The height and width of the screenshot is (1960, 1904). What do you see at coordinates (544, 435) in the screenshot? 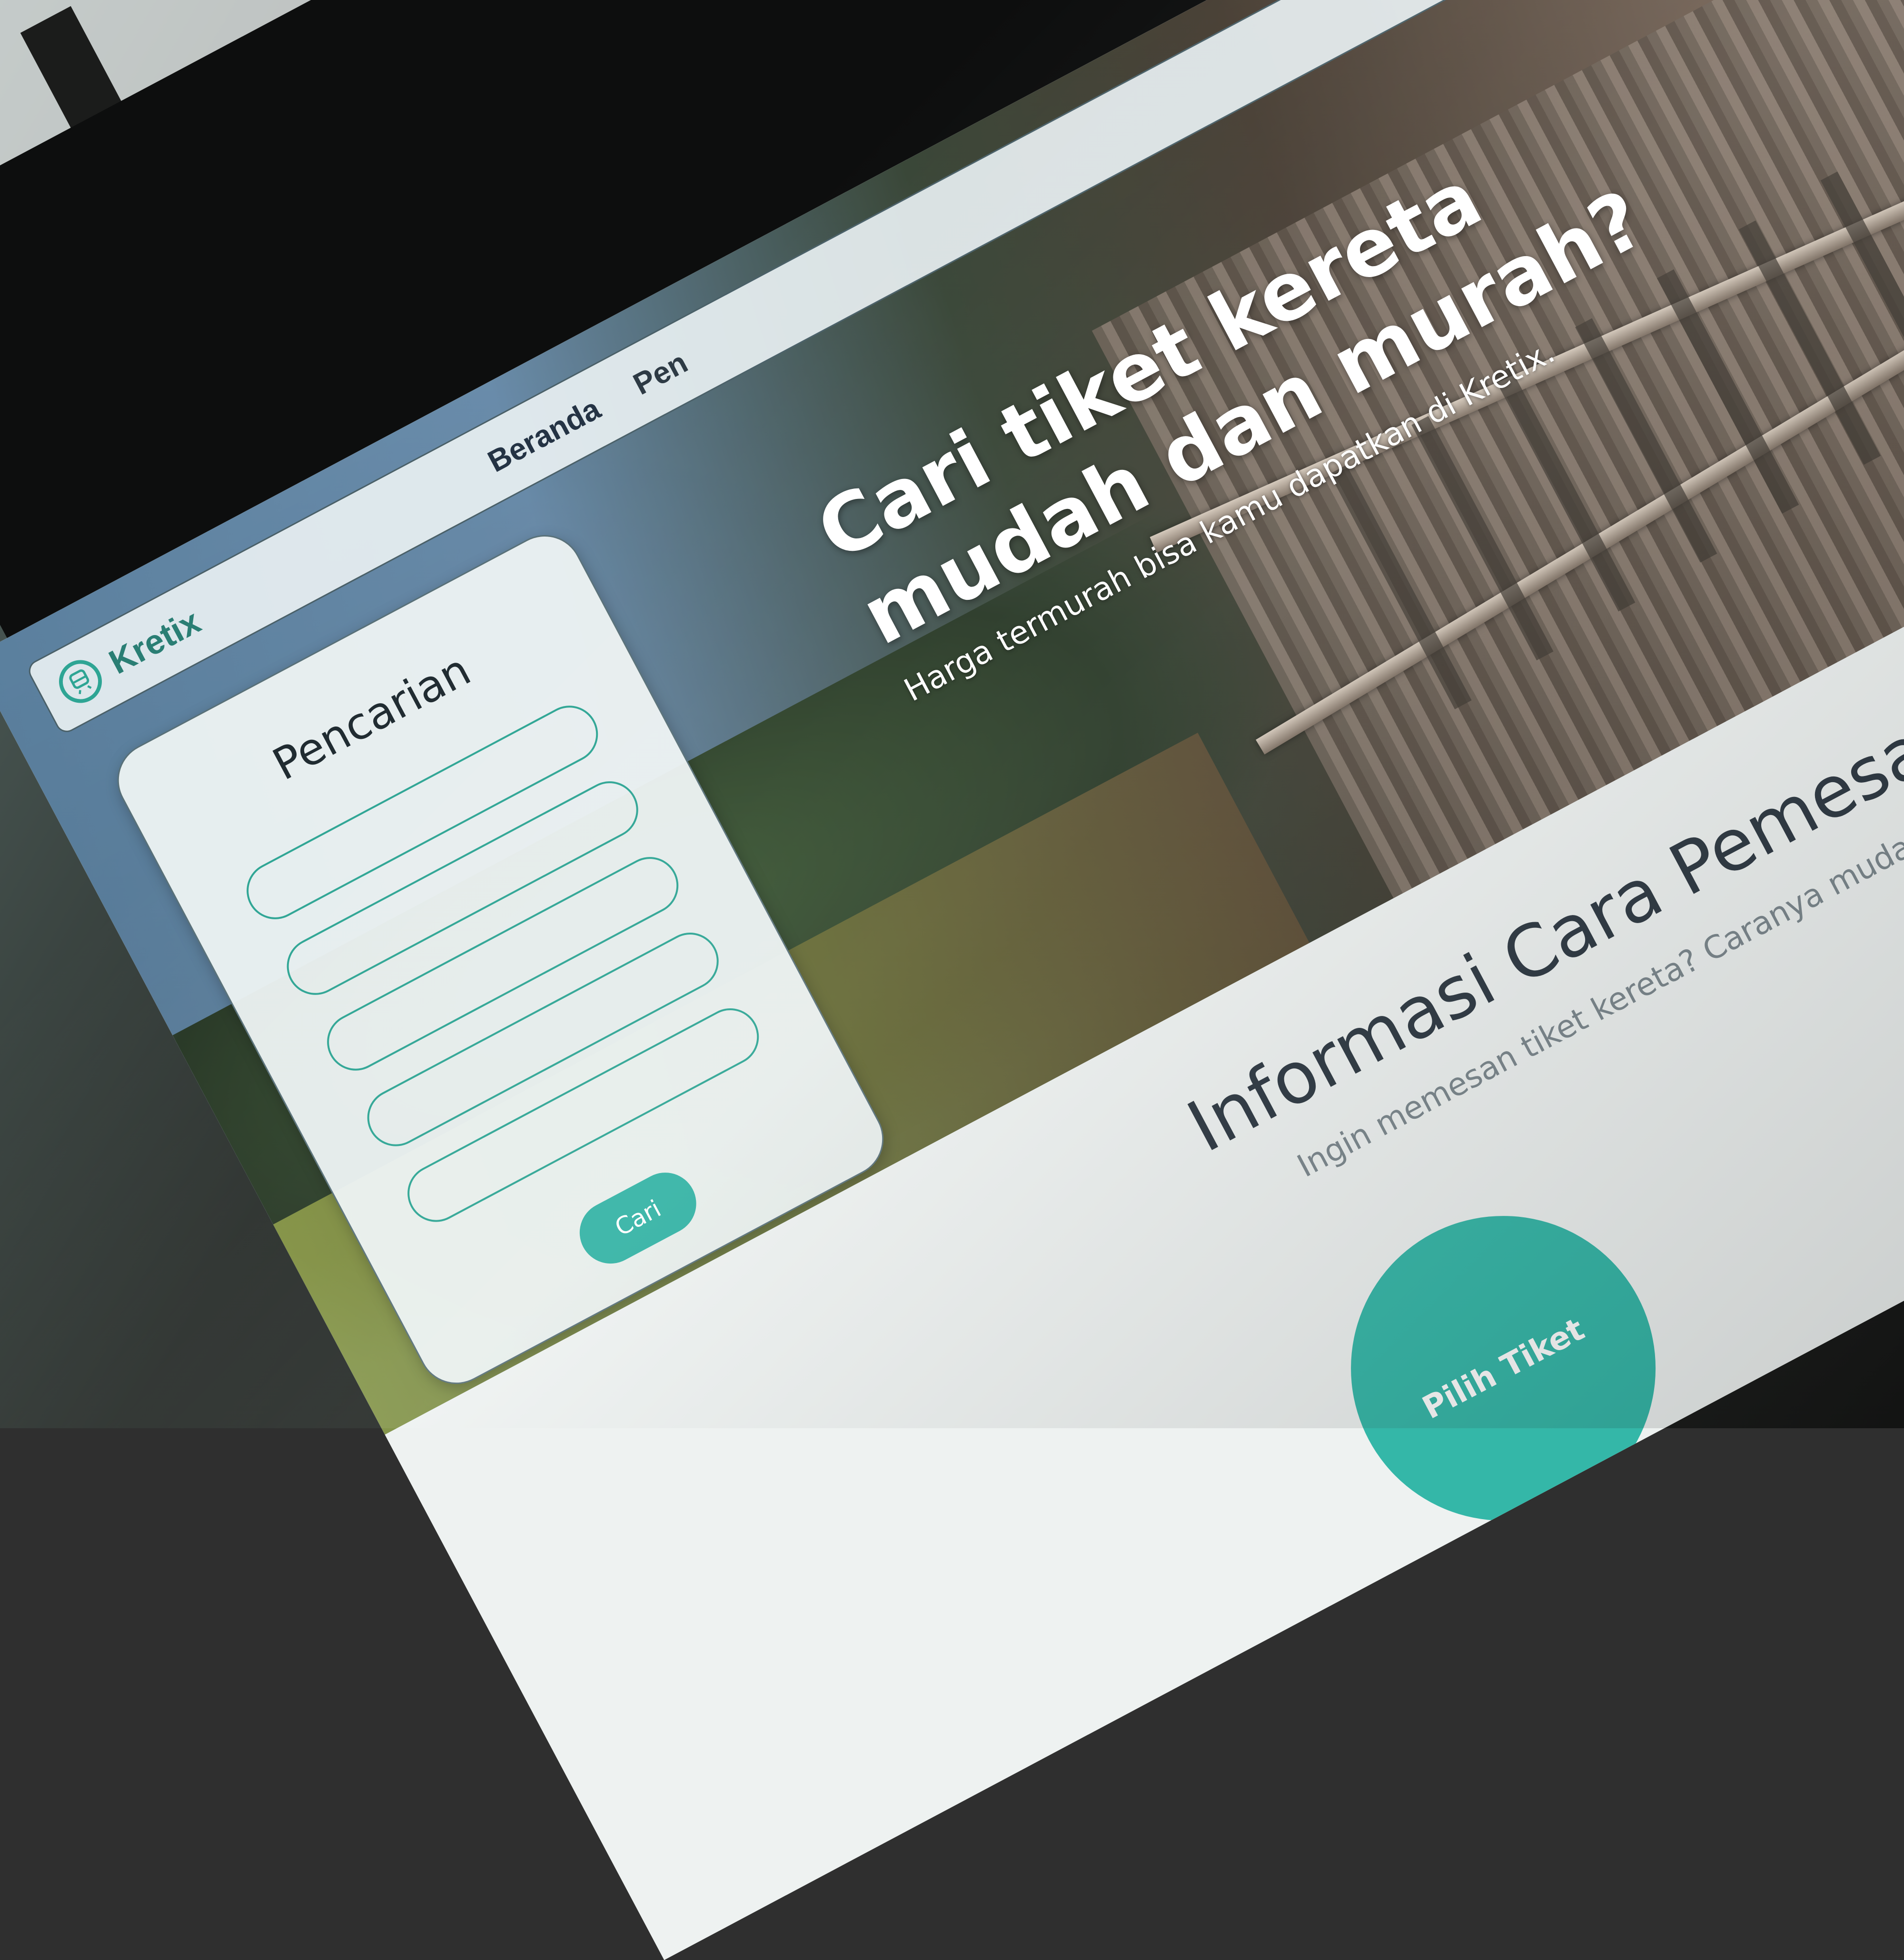
I see `nav-item-beranda: Beranda` at bounding box center [544, 435].